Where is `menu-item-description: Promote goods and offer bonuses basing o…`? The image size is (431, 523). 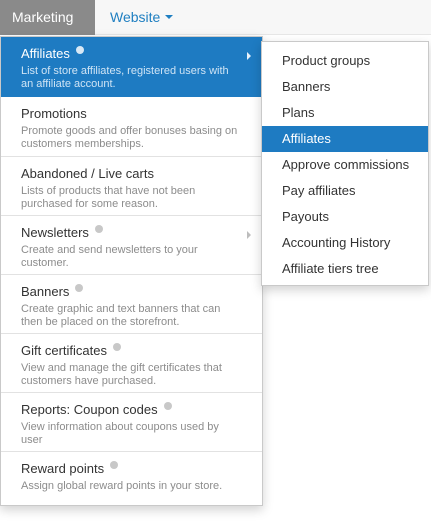
menu-item-description: Promote goods and offer bonuses basing o… is located at coordinates (129, 137).